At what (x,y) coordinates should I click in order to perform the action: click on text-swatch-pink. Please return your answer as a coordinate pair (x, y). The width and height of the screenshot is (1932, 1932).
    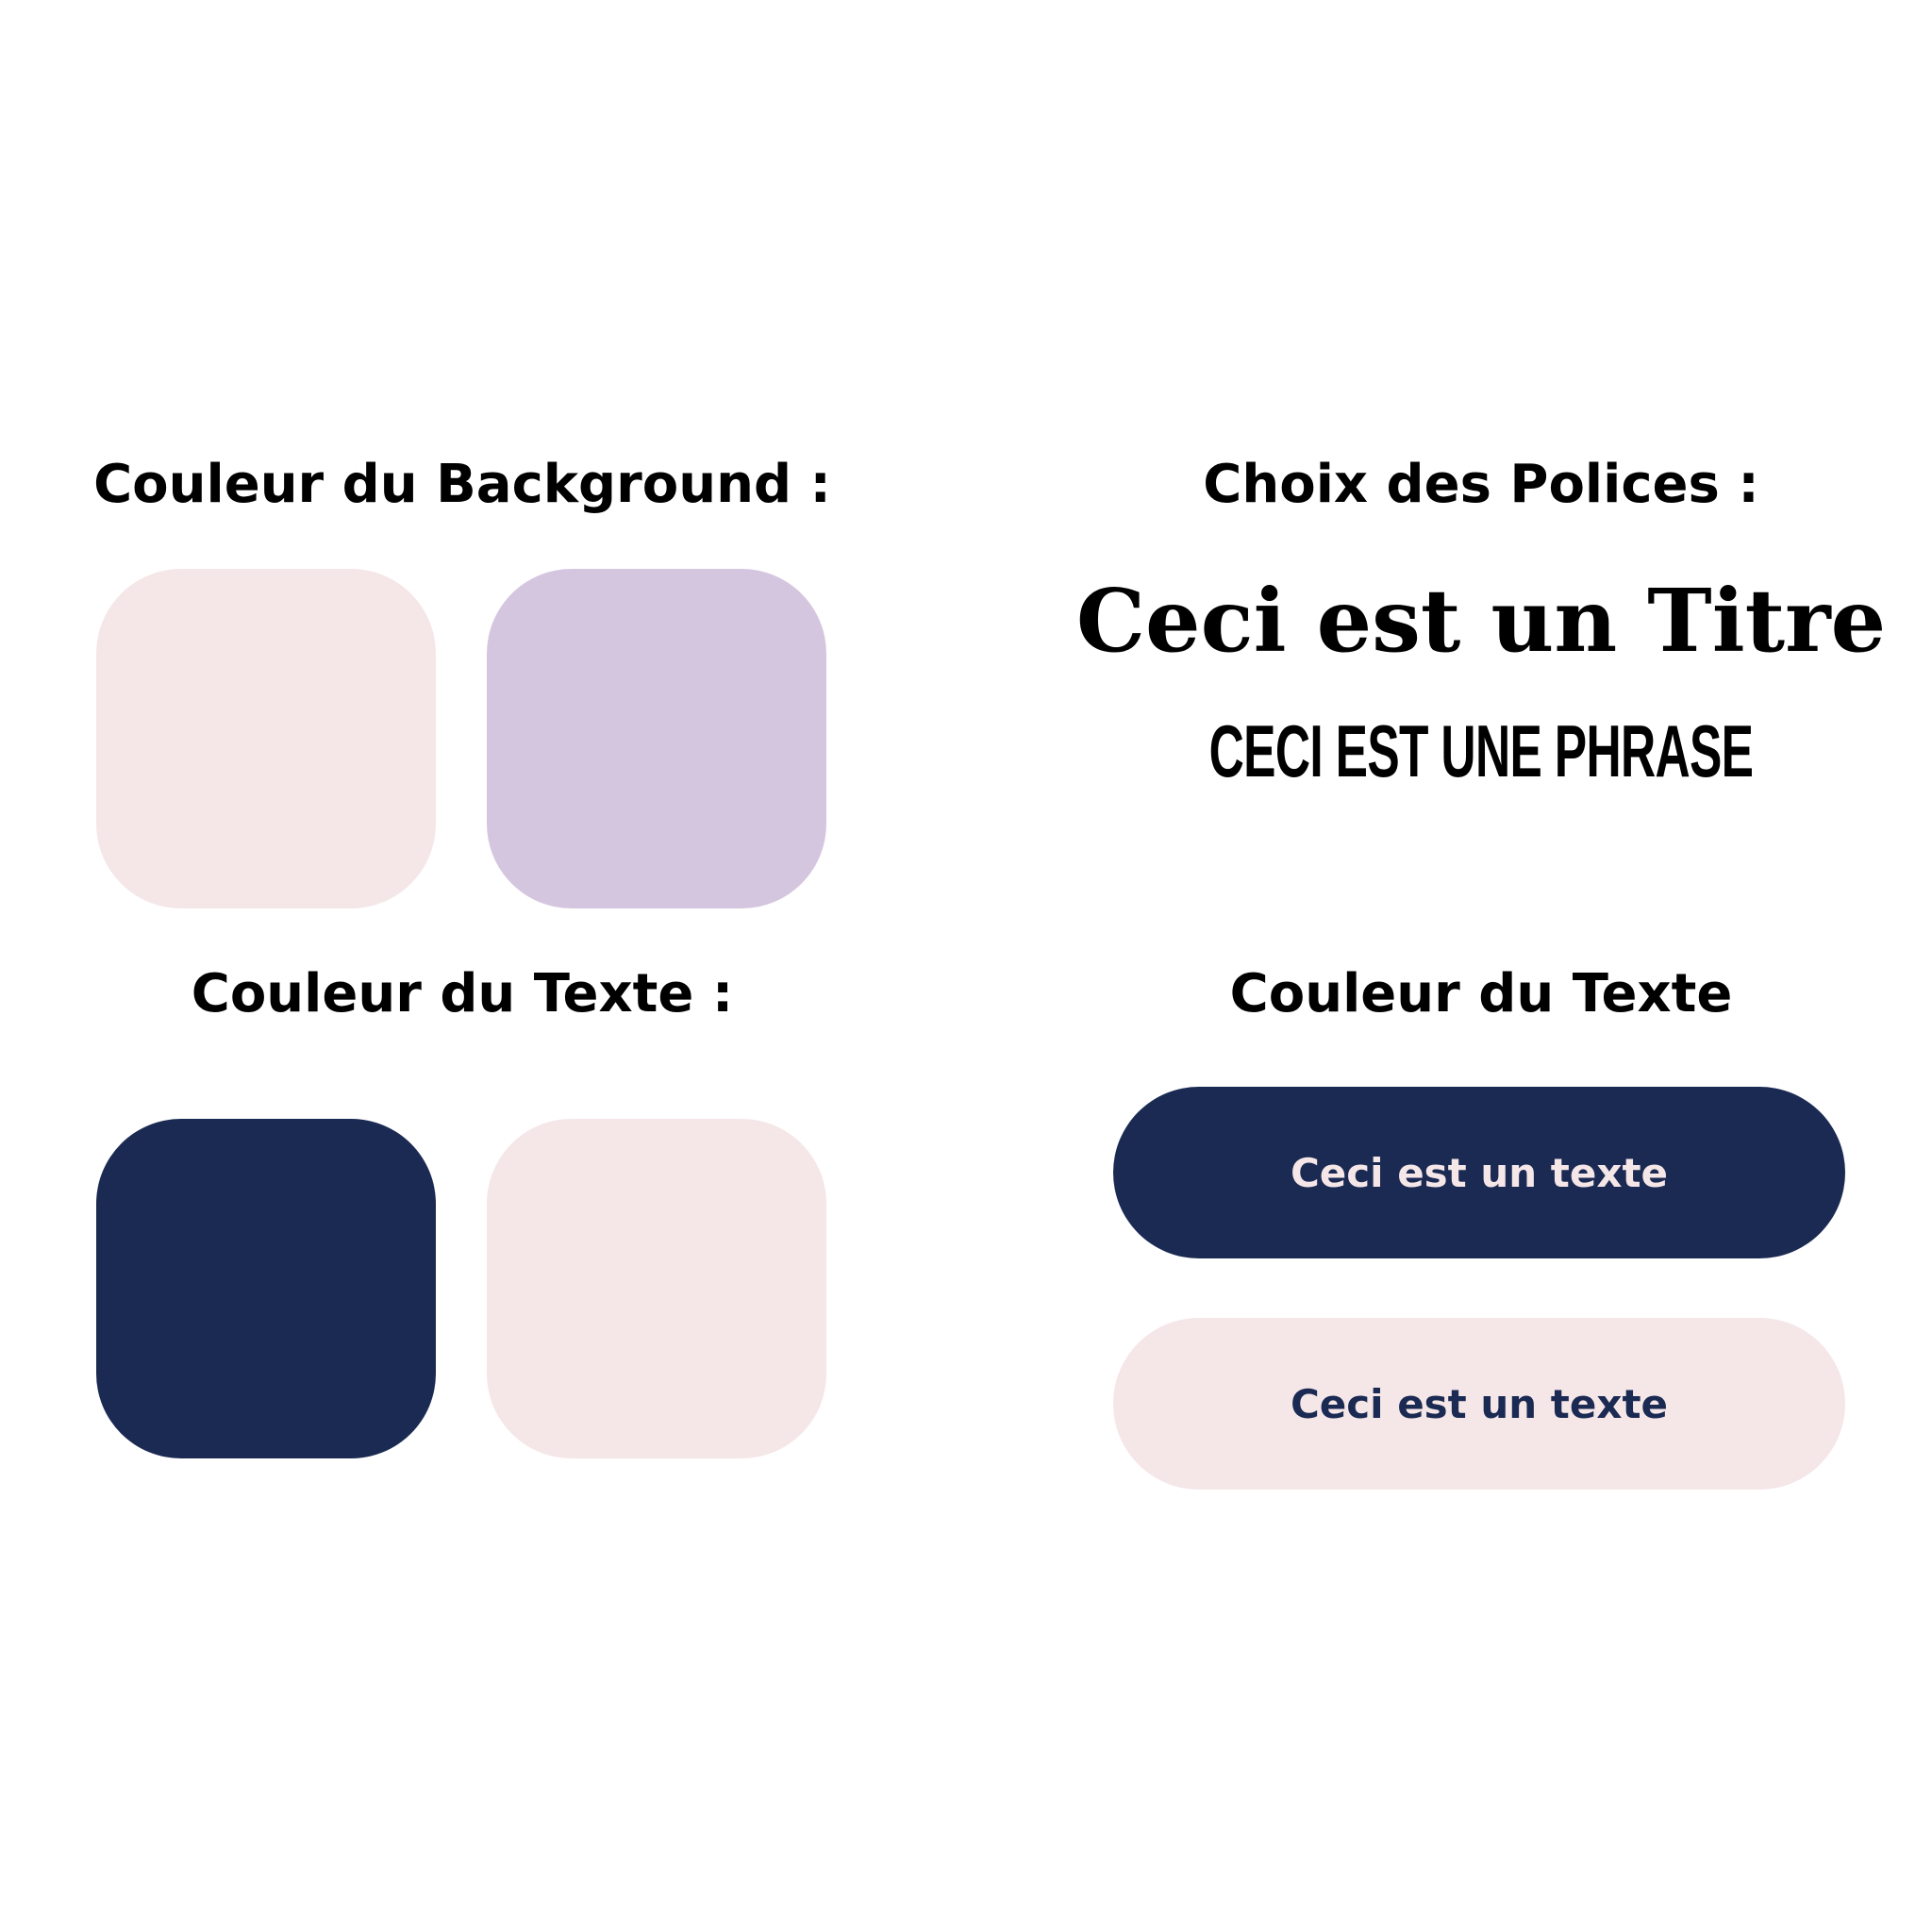
    Looking at the image, I should click on (656, 1288).